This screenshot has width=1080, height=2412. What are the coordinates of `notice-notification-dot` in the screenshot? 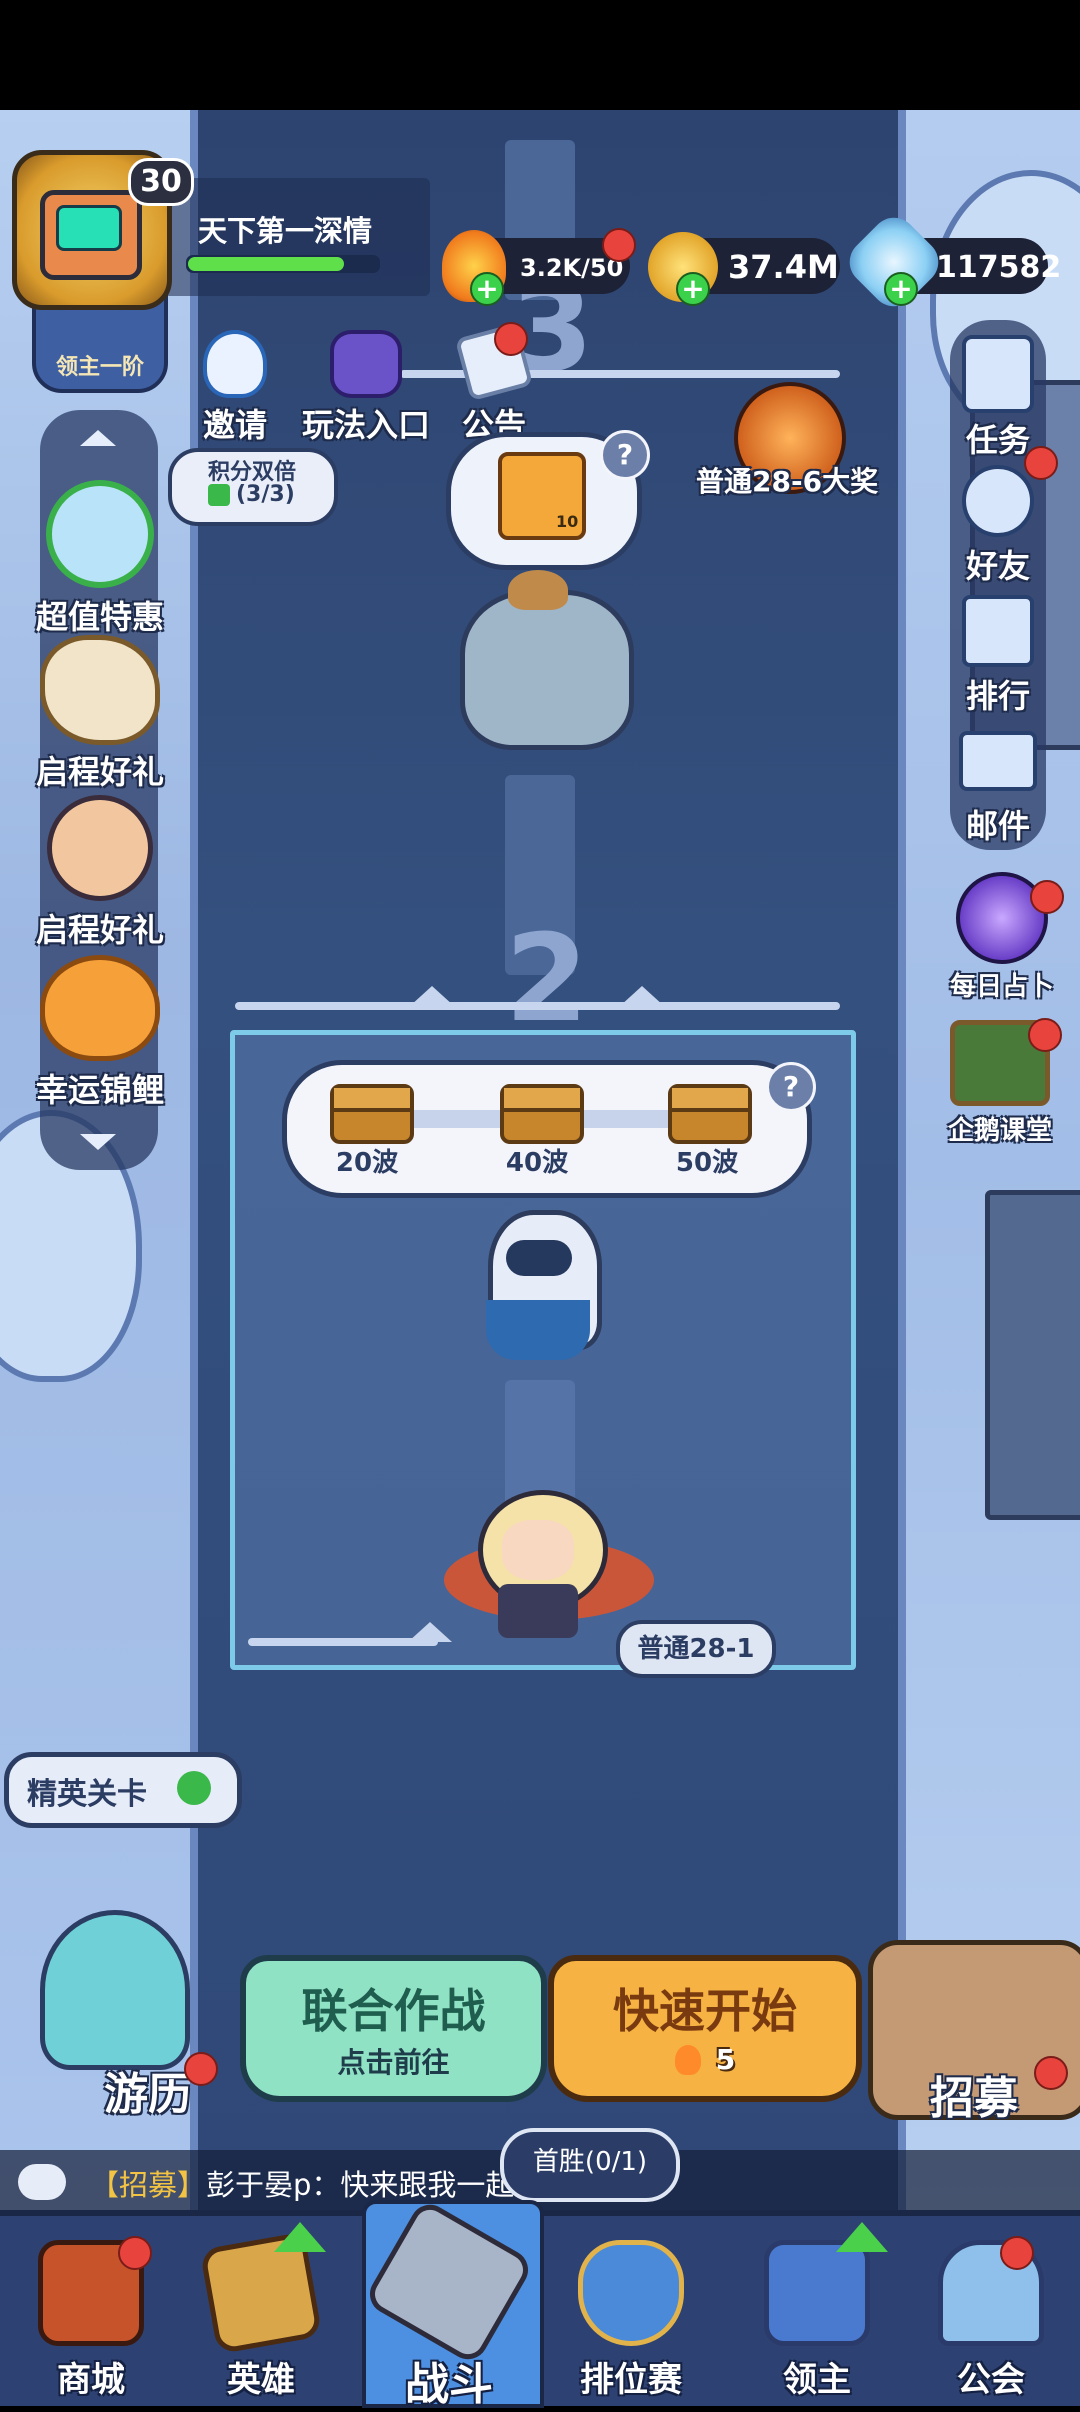 It's located at (511, 339).